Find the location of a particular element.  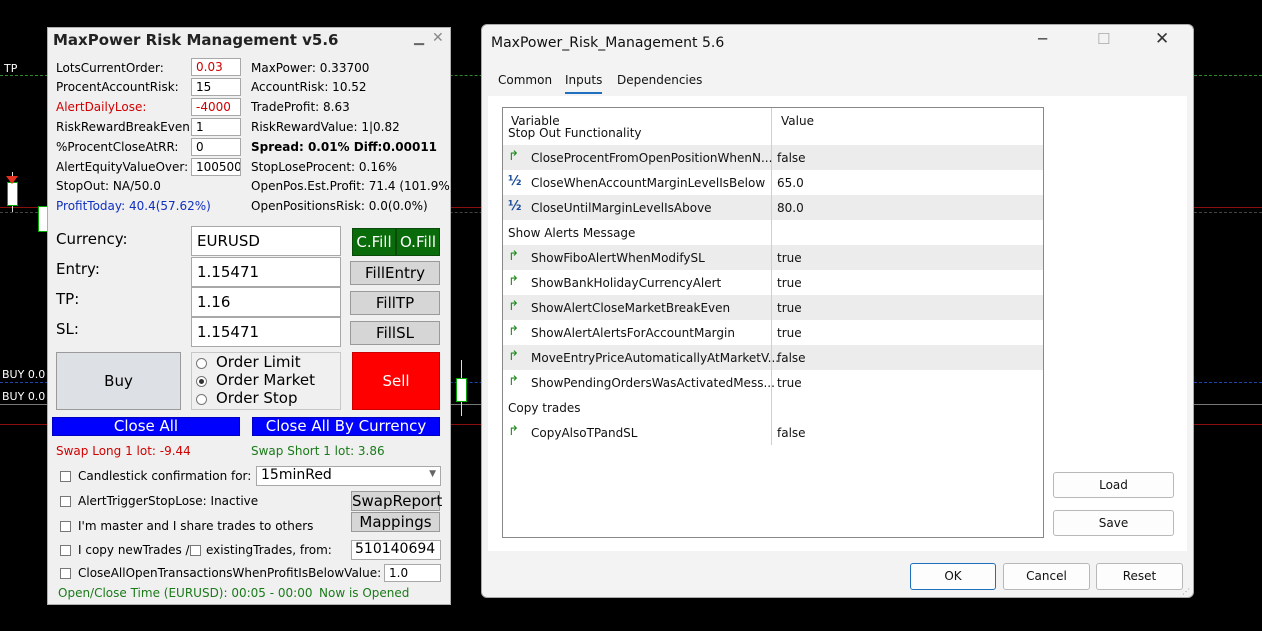

reset-button: Reset is located at coordinates (1139, 576).